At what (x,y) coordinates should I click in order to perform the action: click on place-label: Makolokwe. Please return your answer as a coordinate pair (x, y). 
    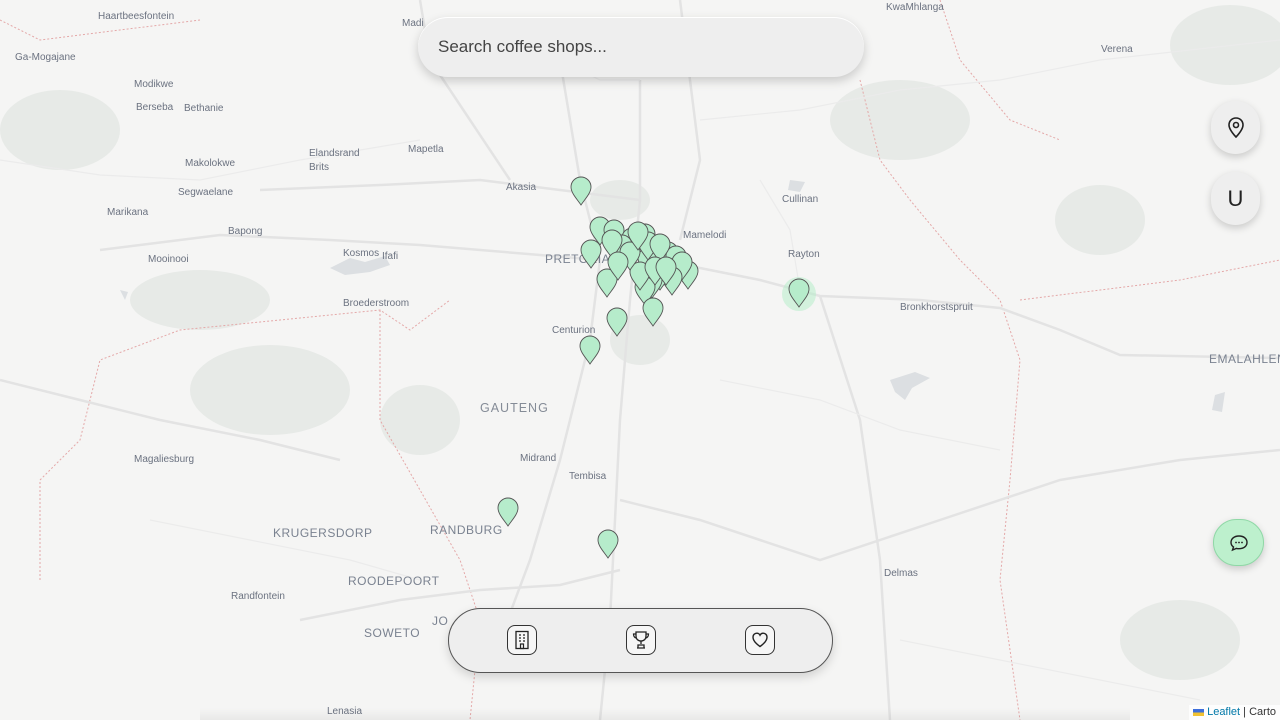
    Looking at the image, I should click on (210, 163).